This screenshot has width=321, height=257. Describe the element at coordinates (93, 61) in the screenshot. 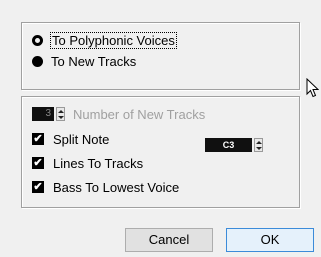

I see `radio-new-tracks-label: To New Tracks` at that location.